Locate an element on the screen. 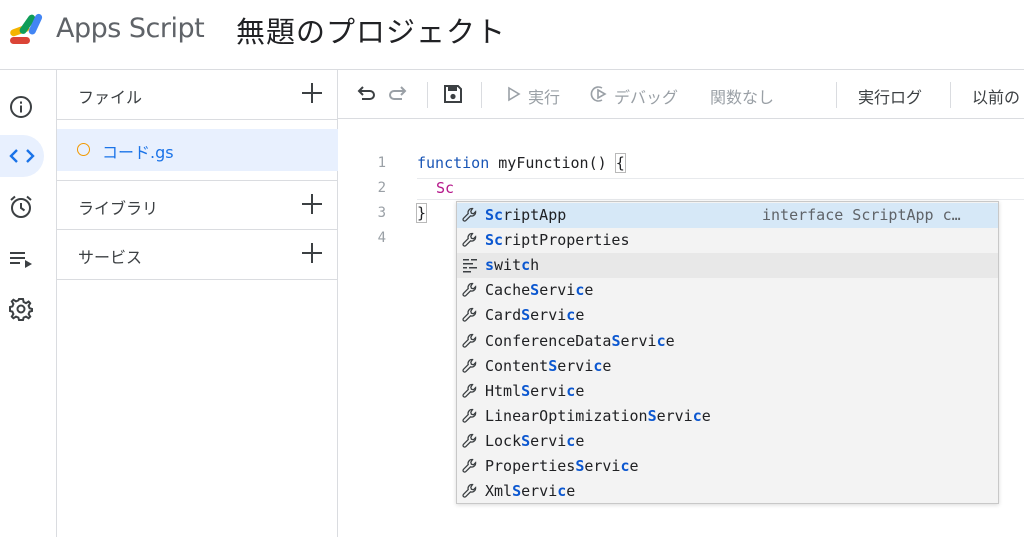  run-button: 実行 is located at coordinates (544, 96).